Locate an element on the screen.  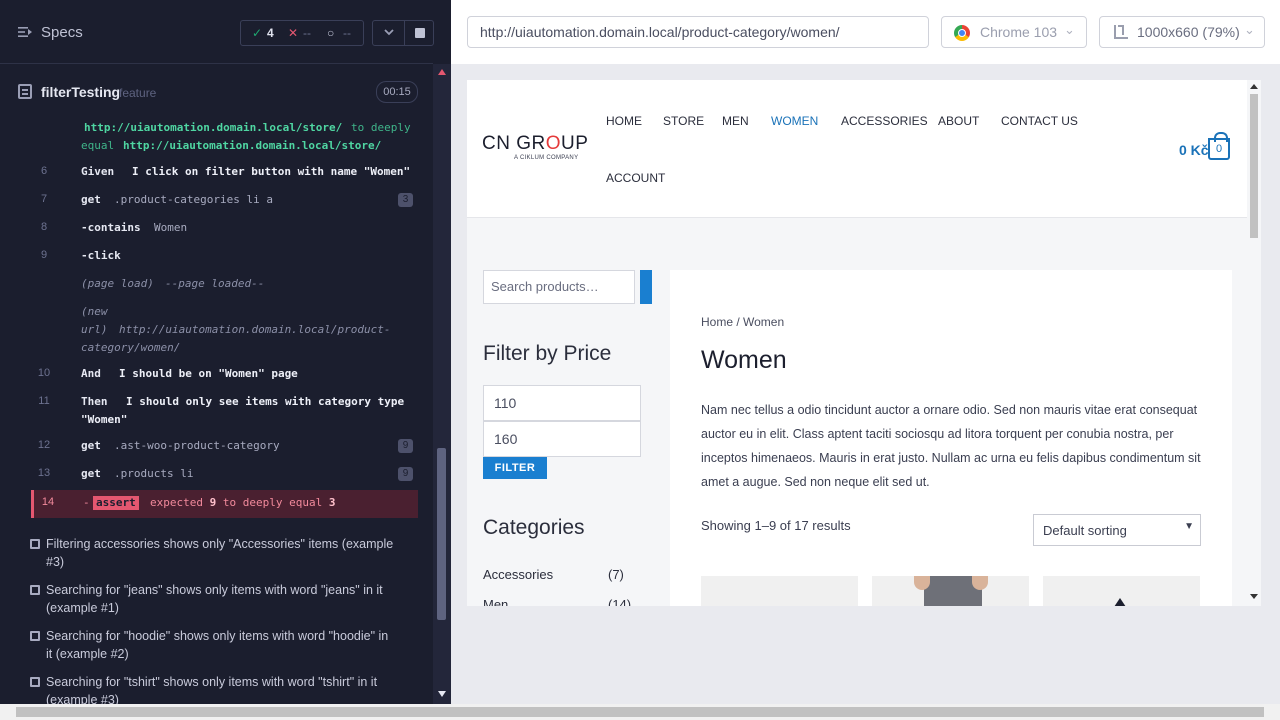
command-text: equal is located at coordinates (98, 145).